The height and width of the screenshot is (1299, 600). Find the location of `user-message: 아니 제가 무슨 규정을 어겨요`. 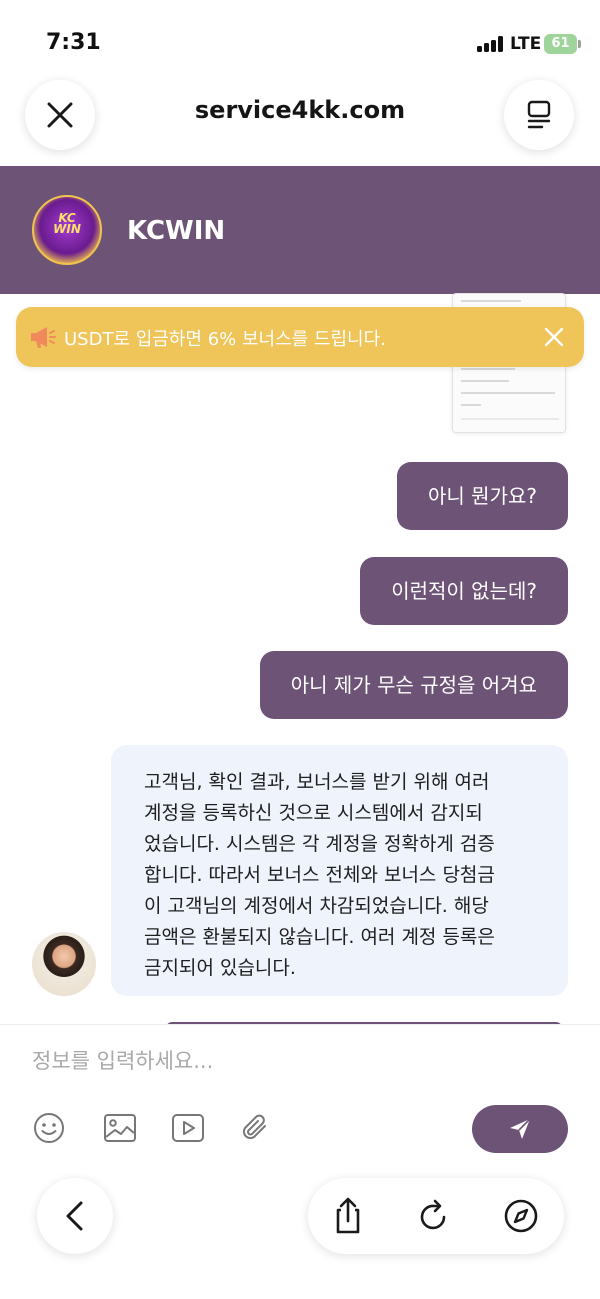

user-message: 아니 제가 무슨 규정을 어겨요 is located at coordinates (413, 685).